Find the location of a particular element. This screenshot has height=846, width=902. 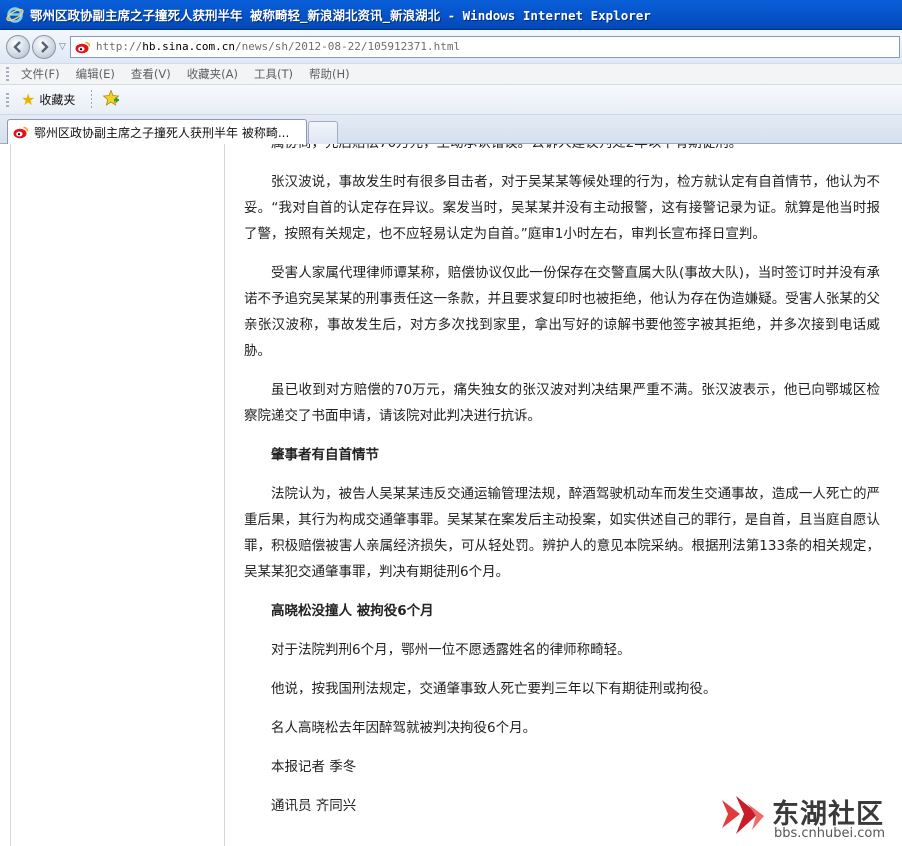

article-paragraph: 他说，按我国刑法规定，交通肇事致人死亡要判三年以下有期徒刑或拘役。 is located at coordinates (494, 689).